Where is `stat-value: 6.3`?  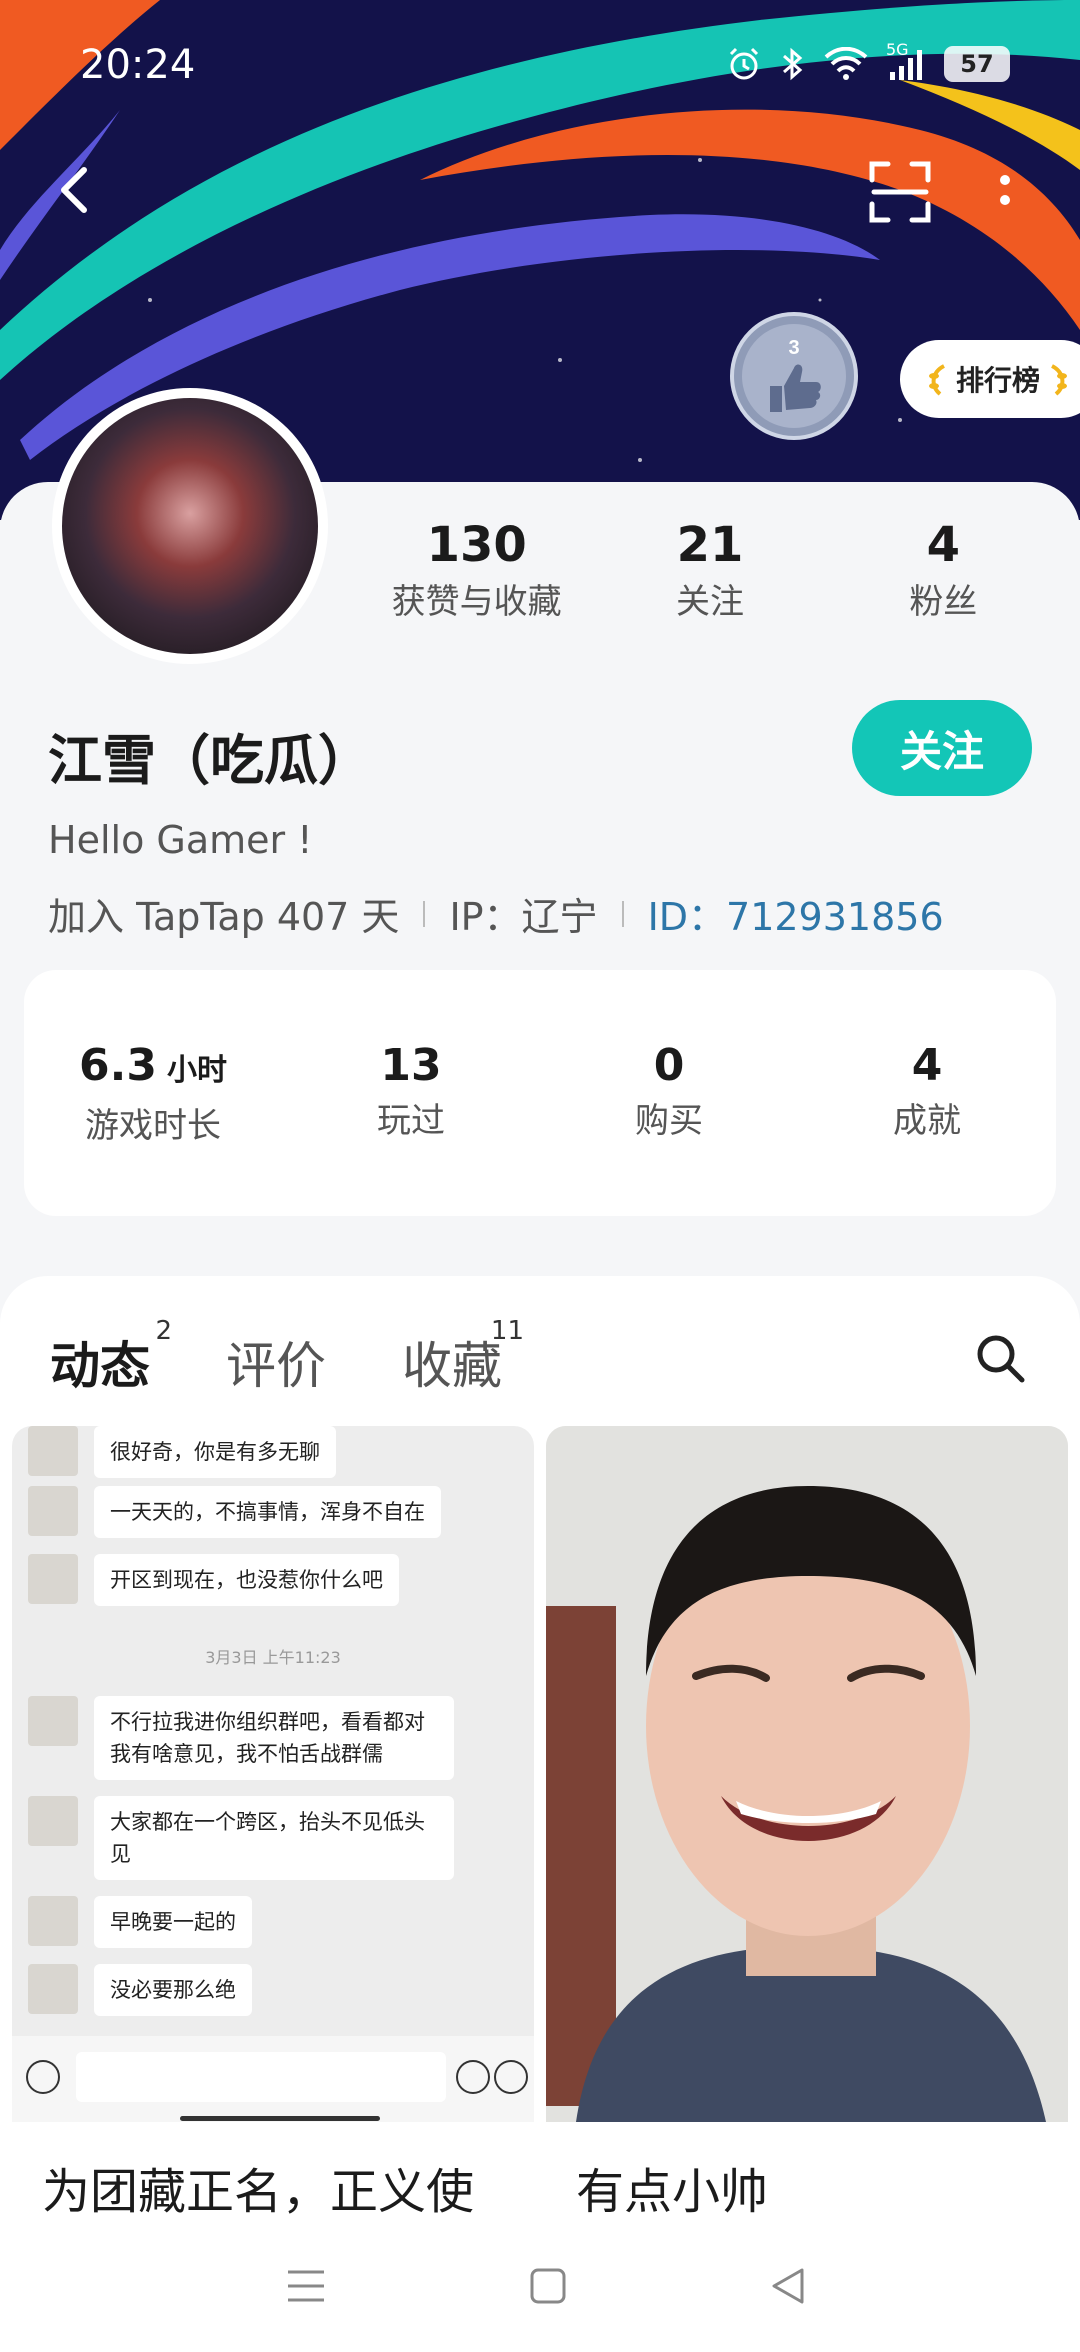 stat-value: 6.3 is located at coordinates (118, 1065).